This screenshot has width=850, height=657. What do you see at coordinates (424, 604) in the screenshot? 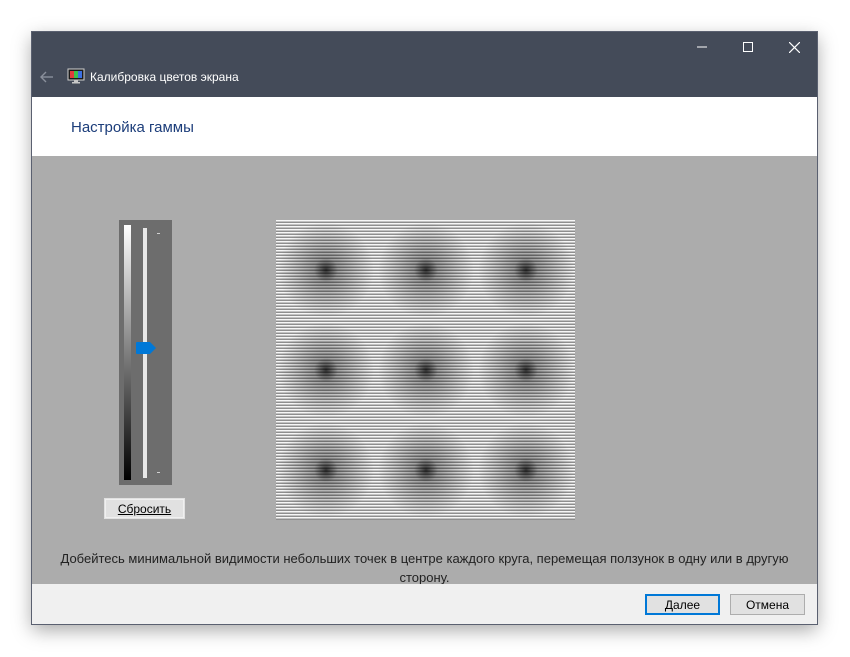
I see `footer-bar: Далее Отмена` at bounding box center [424, 604].